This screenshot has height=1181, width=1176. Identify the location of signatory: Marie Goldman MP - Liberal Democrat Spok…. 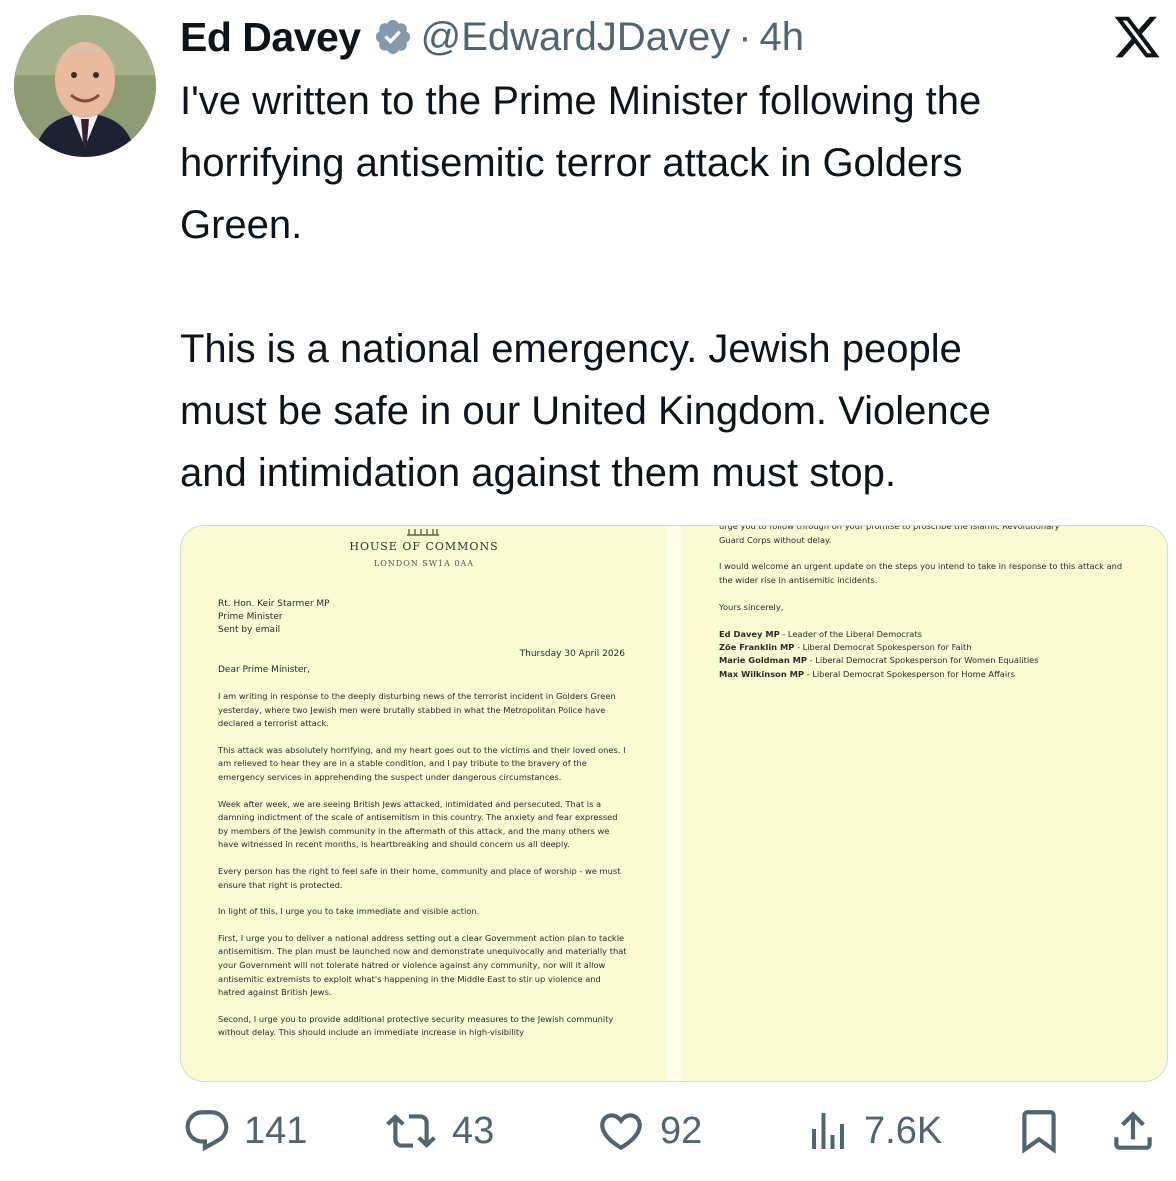
(879, 660).